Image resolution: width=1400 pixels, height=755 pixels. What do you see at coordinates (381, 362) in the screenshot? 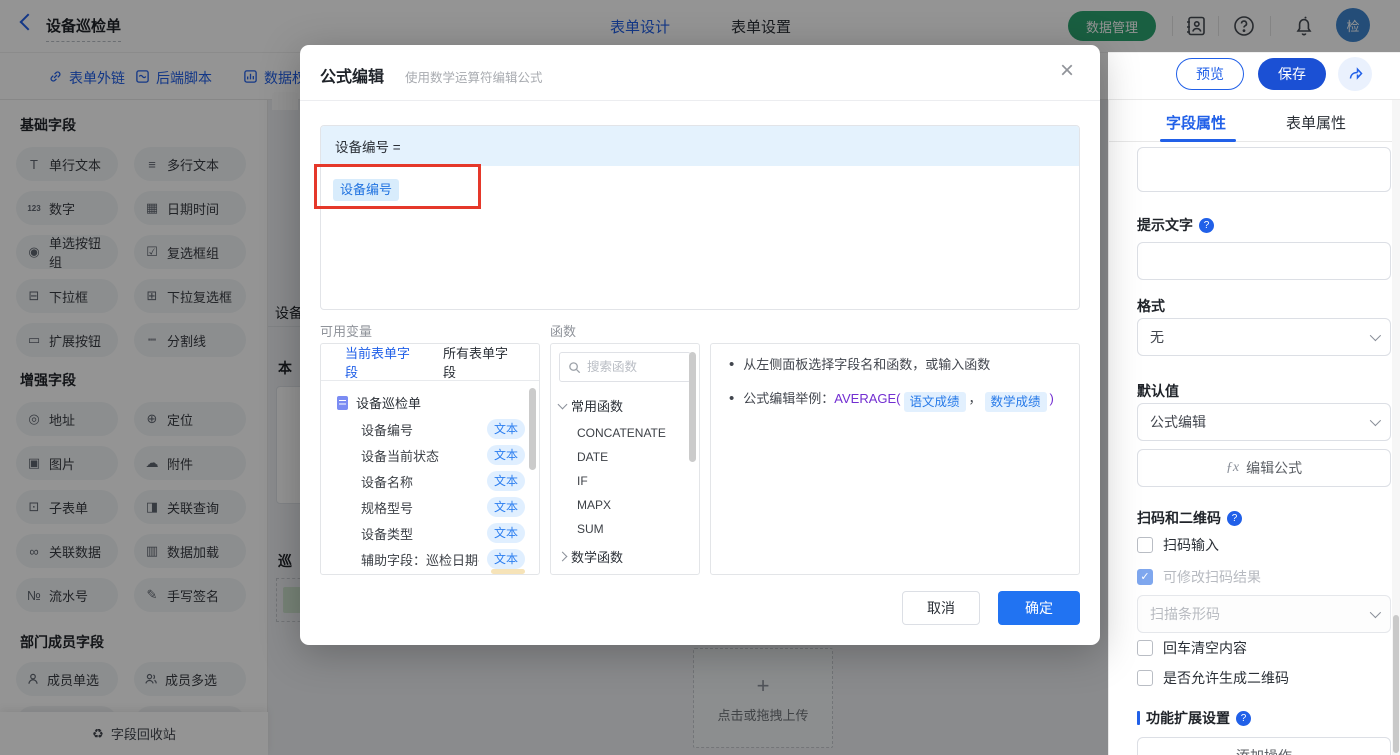
I see `tab-current-form-fields: 当前表单字段` at bounding box center [381, 362].